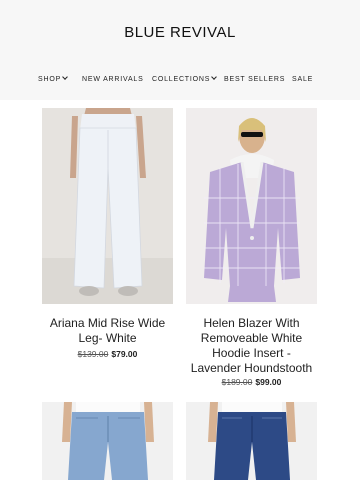 This screenshot has height=480, width=360. I want to click on compare-at-price: $139.00, so click(93, 354).